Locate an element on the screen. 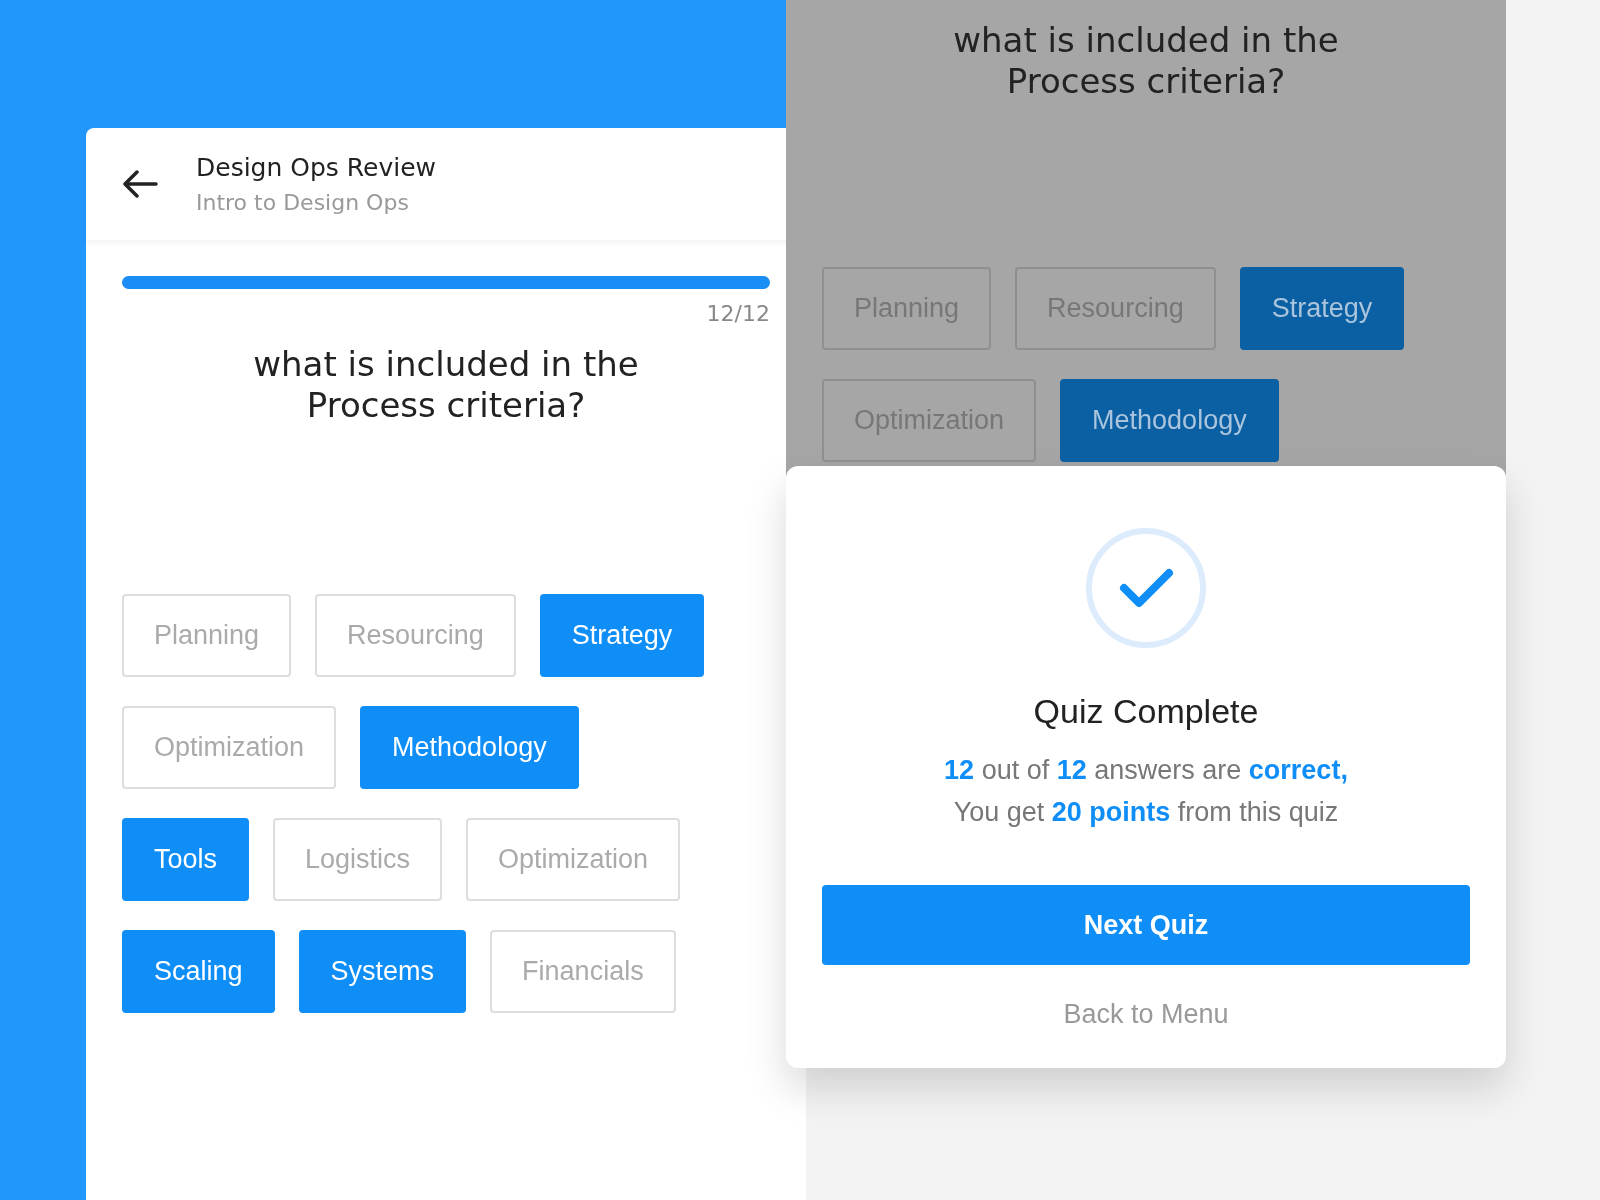  result-message: 12 out of 12 answers are correct, You get 20 points from this quiz is located at coordinates (1146, 791).